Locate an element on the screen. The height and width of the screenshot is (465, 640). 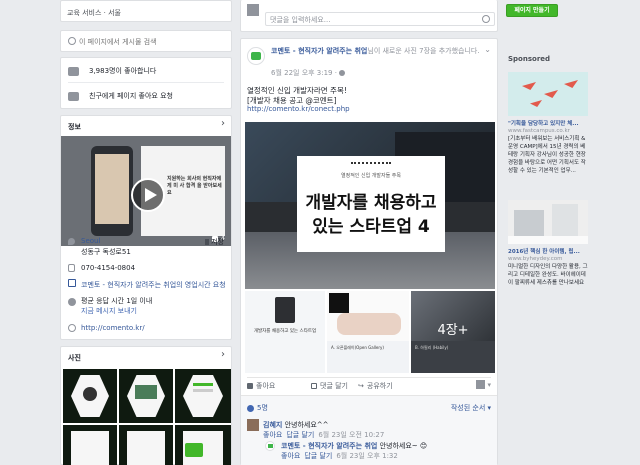
ad-2-image is located at coordinates (548, 222).